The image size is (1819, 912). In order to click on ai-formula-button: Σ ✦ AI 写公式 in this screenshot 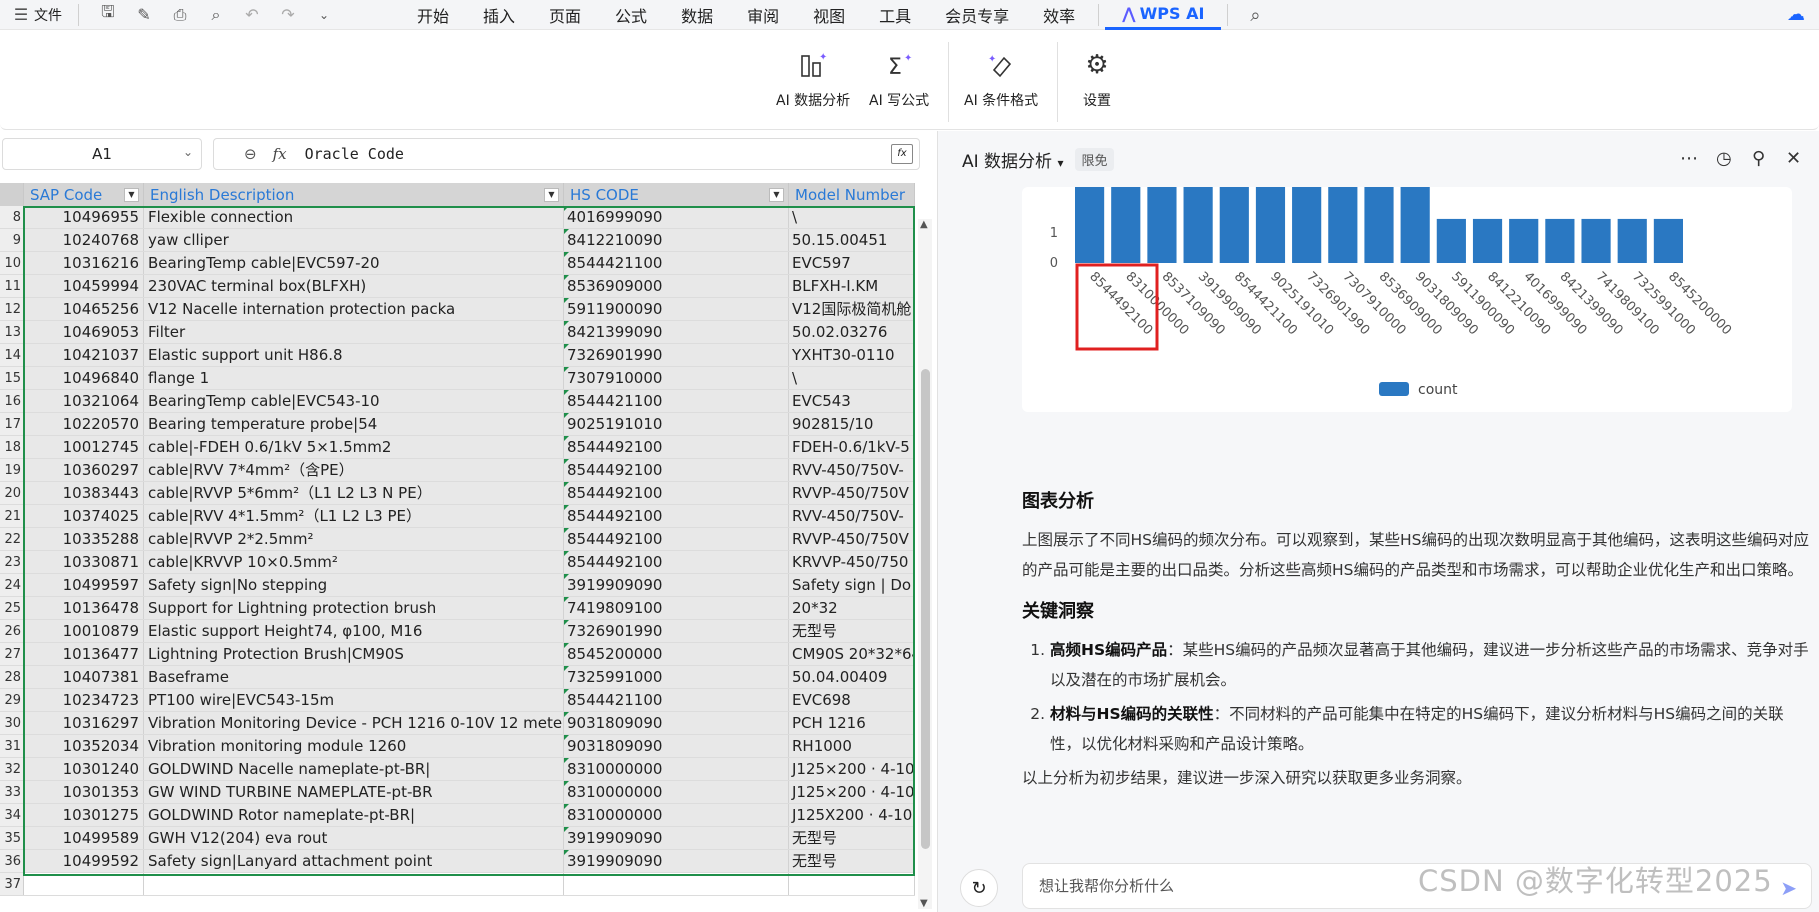, I will do `click(899, 79)`.